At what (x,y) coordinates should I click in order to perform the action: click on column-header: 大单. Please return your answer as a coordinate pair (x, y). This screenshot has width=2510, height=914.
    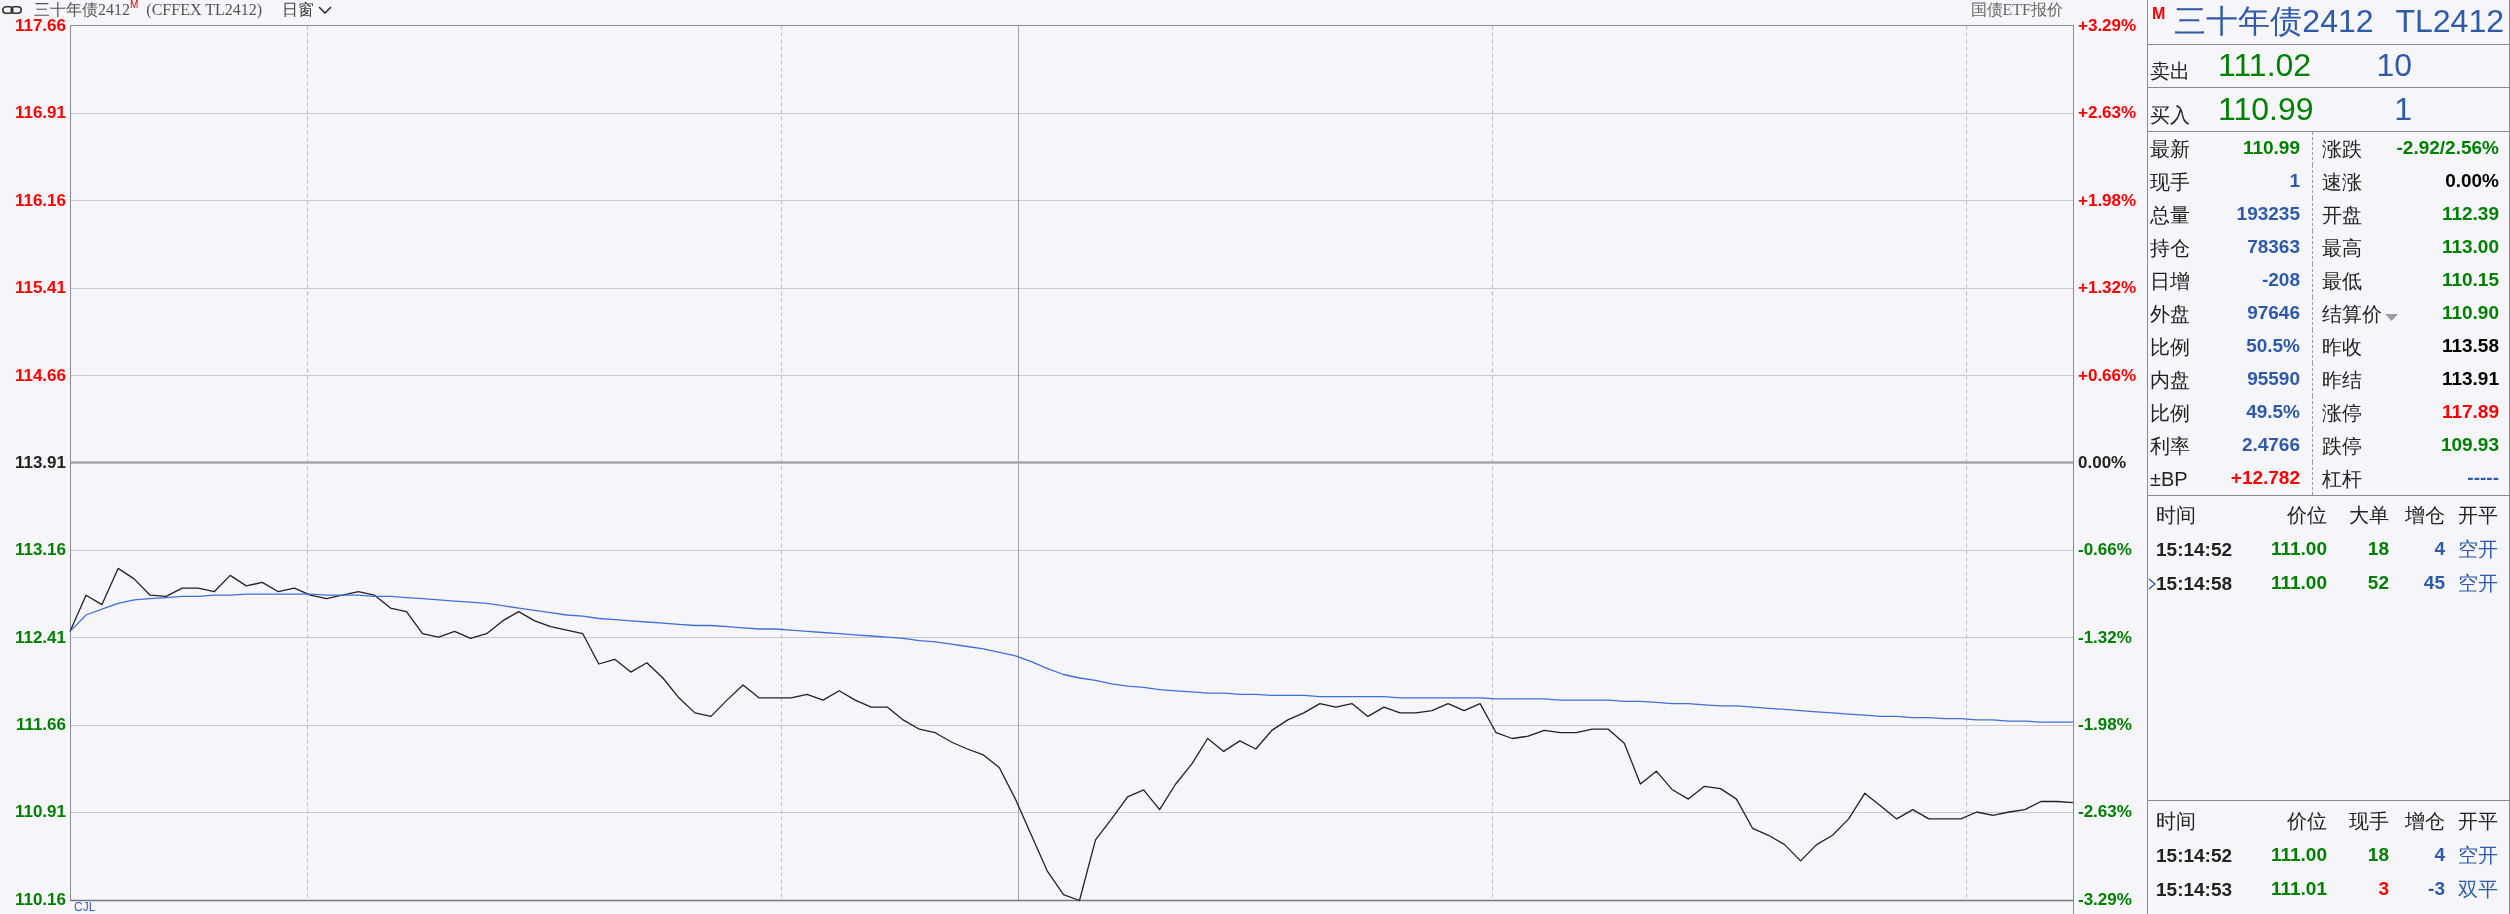
    Looking at the image, I should click on (2369, 515).